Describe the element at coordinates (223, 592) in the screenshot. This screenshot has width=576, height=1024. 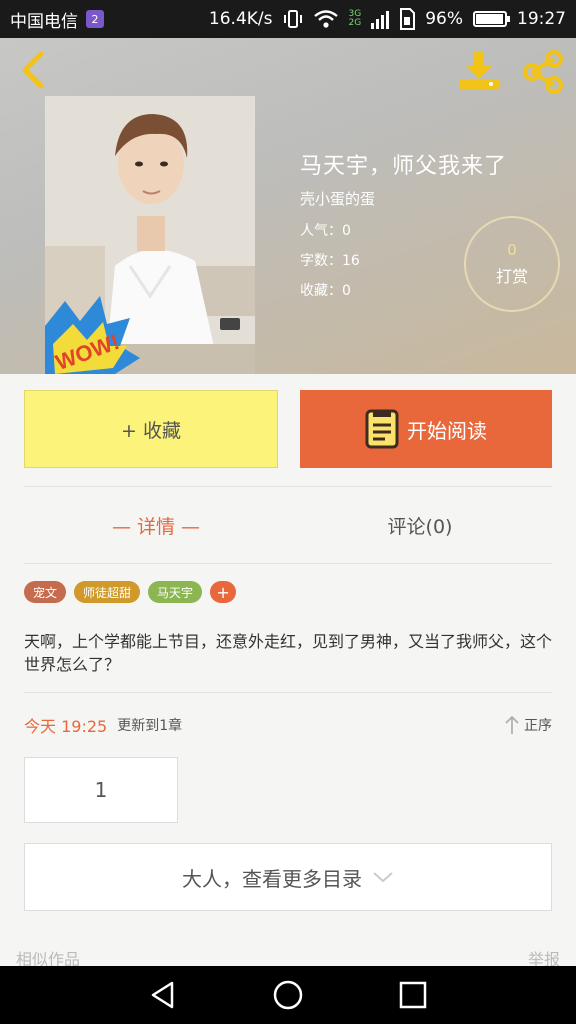
I see `add-tag-button: +` at that location.